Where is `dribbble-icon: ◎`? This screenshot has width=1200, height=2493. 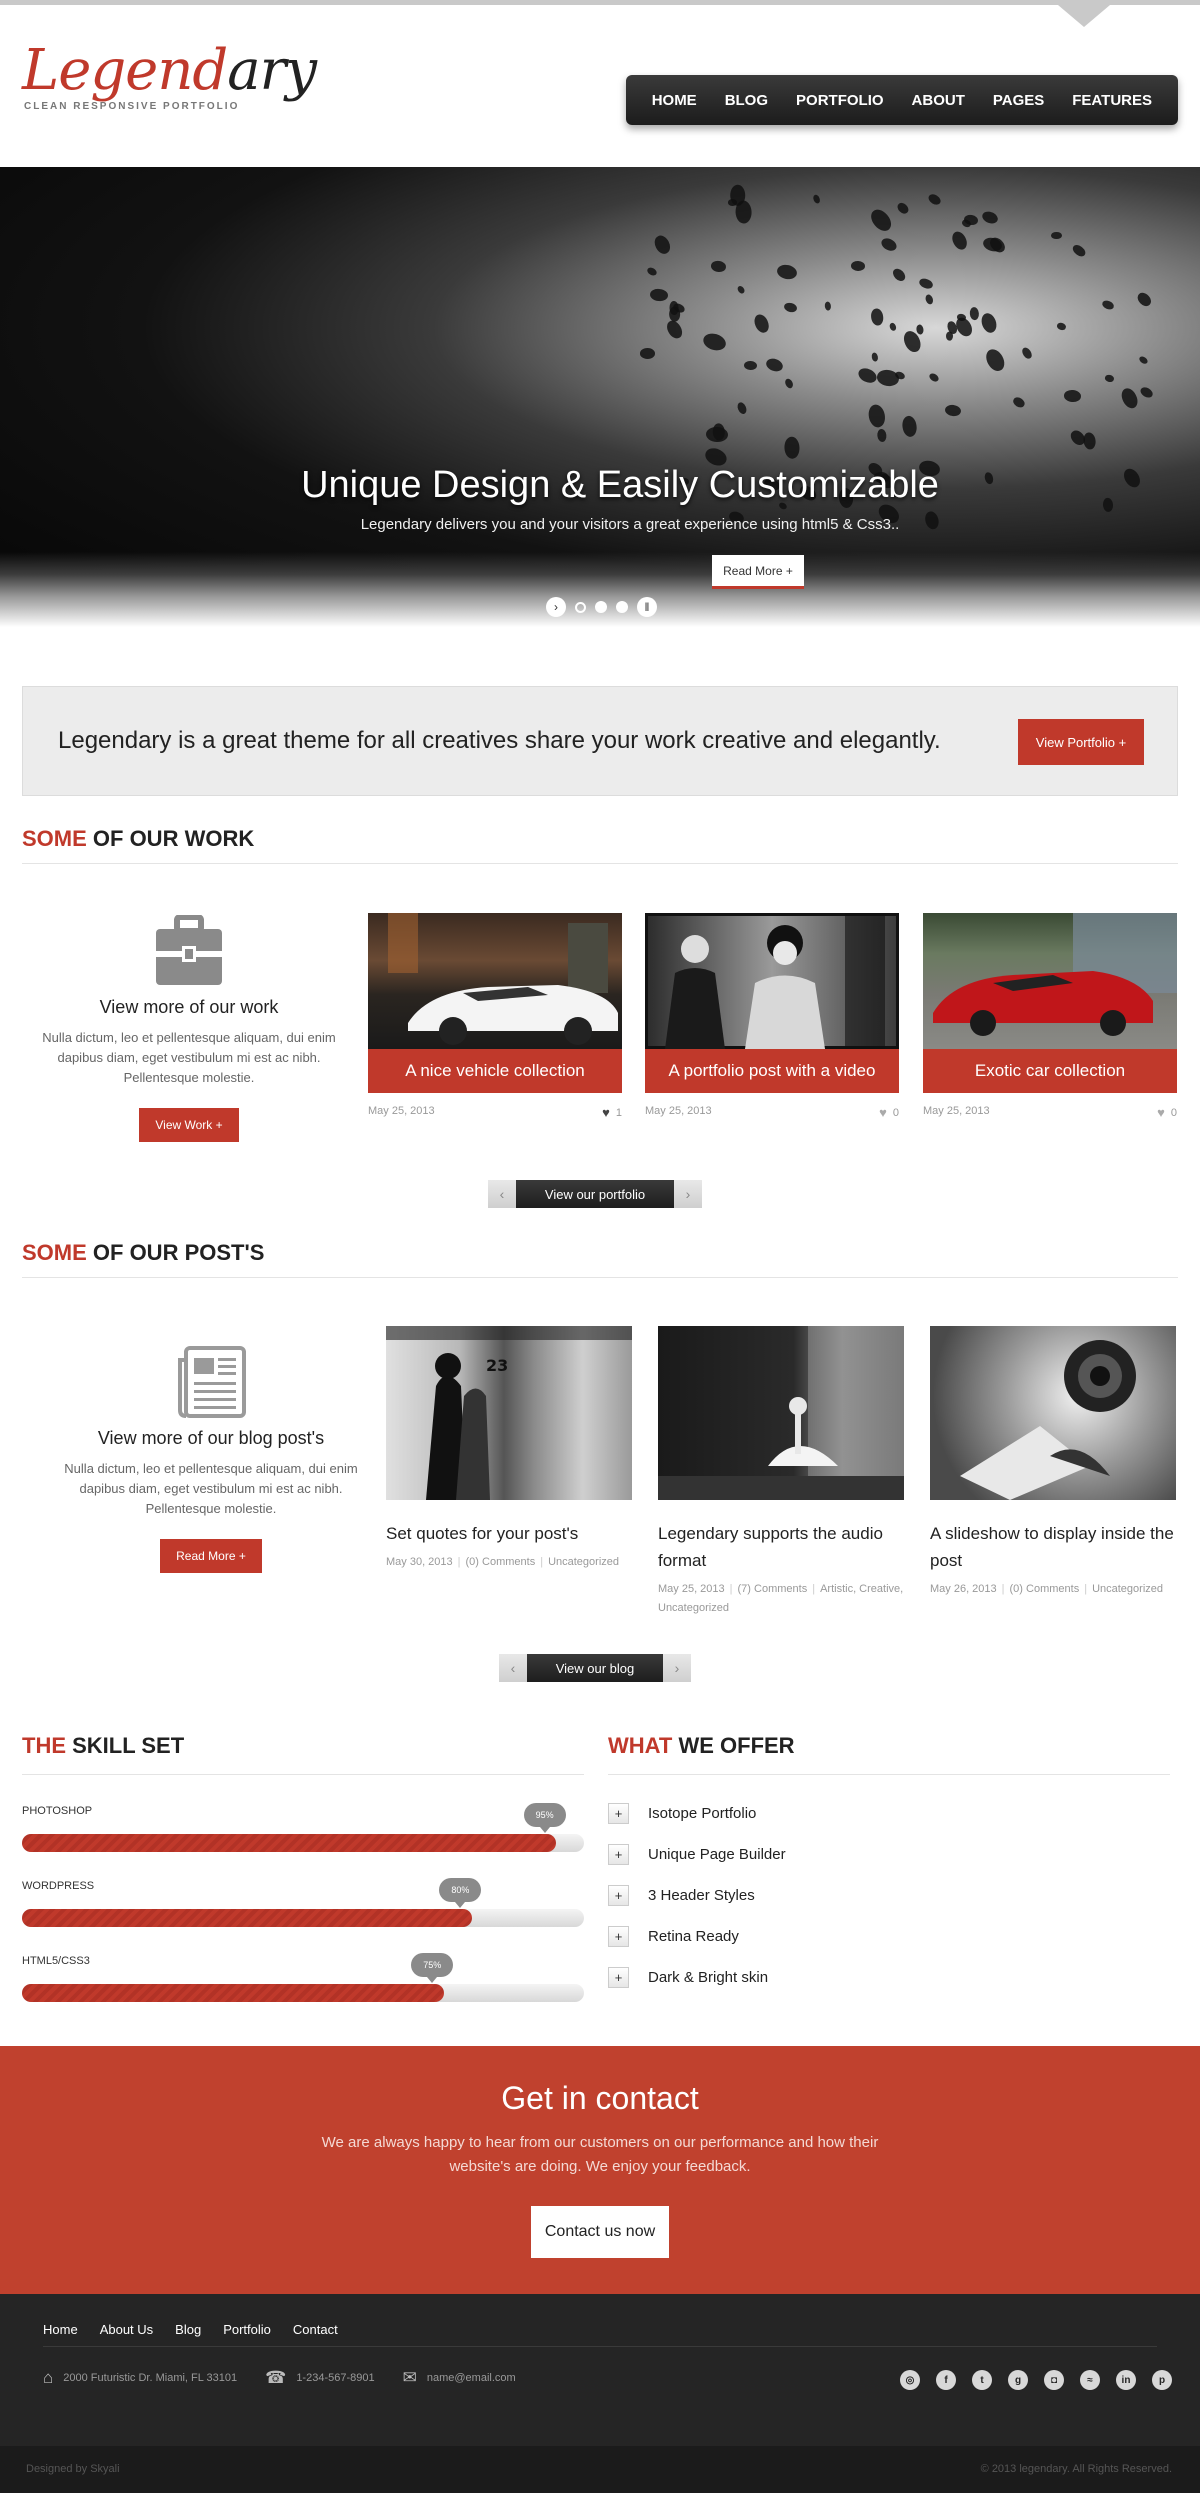 dribbble-icon: ◎ is located at coordinates (910, 2380).